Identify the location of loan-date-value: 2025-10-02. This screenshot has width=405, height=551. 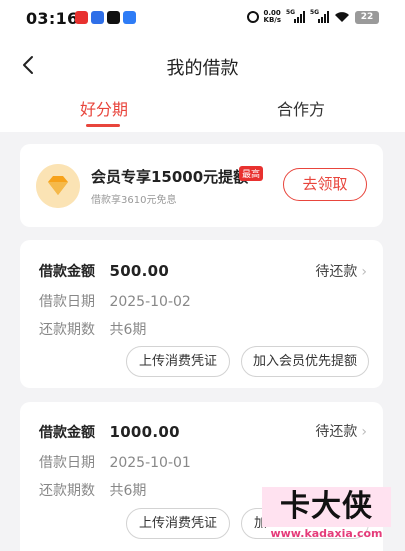
(150, 302).